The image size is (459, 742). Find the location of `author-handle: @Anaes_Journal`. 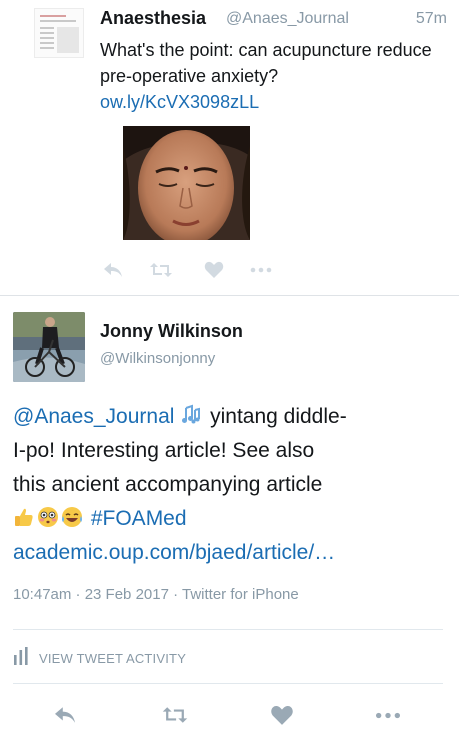

author-handle: @Anaes_Journal is located at coordinates (287, 19).